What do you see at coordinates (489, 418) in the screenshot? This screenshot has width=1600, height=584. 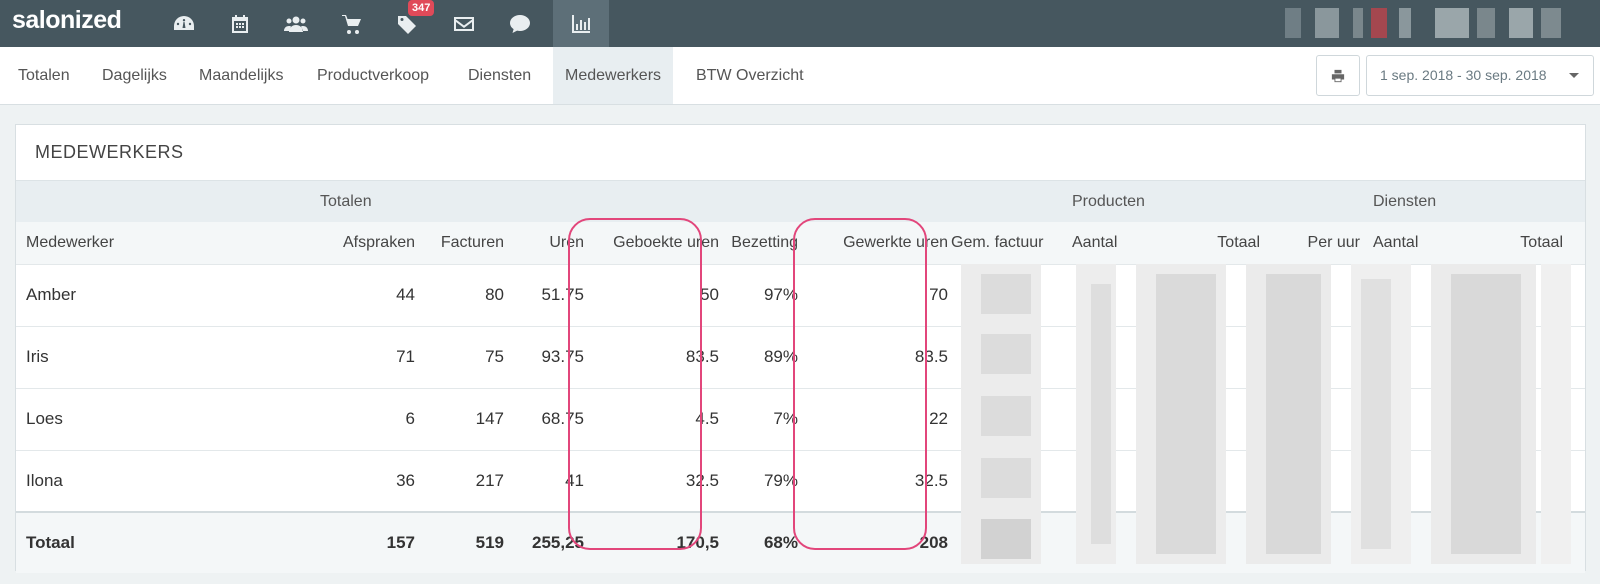 I see `cell-facturen: 147` at bounding box center [489, 418].